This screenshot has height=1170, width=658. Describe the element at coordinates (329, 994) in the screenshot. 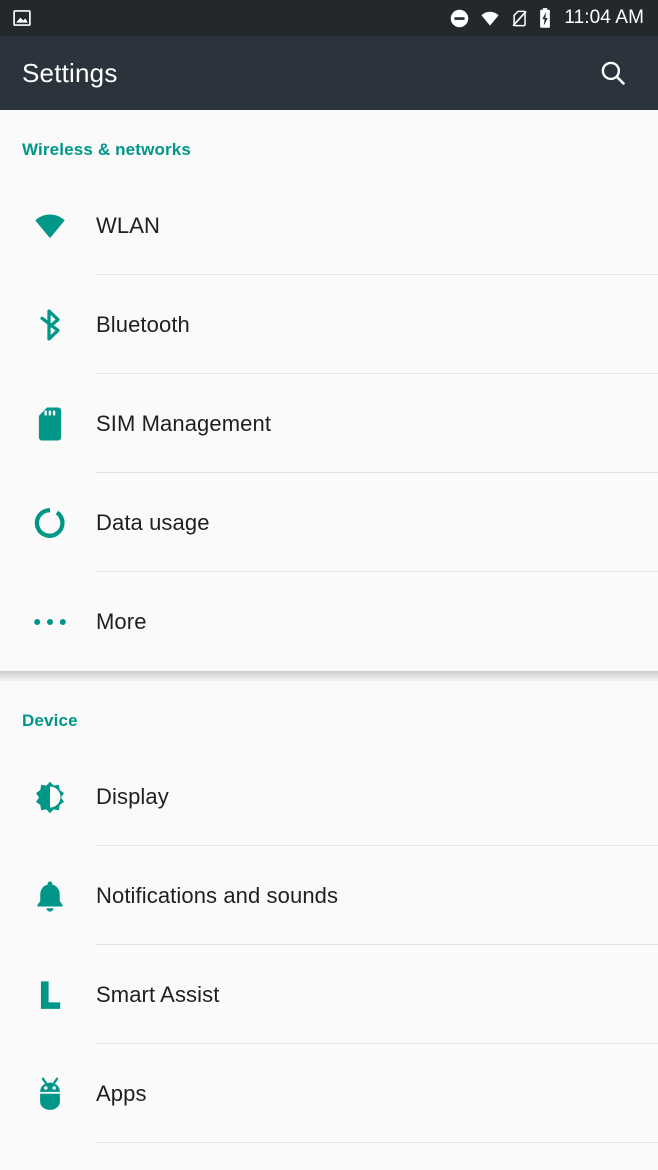

I see `settings-item-smart-assist: Smart Assist` at that location.